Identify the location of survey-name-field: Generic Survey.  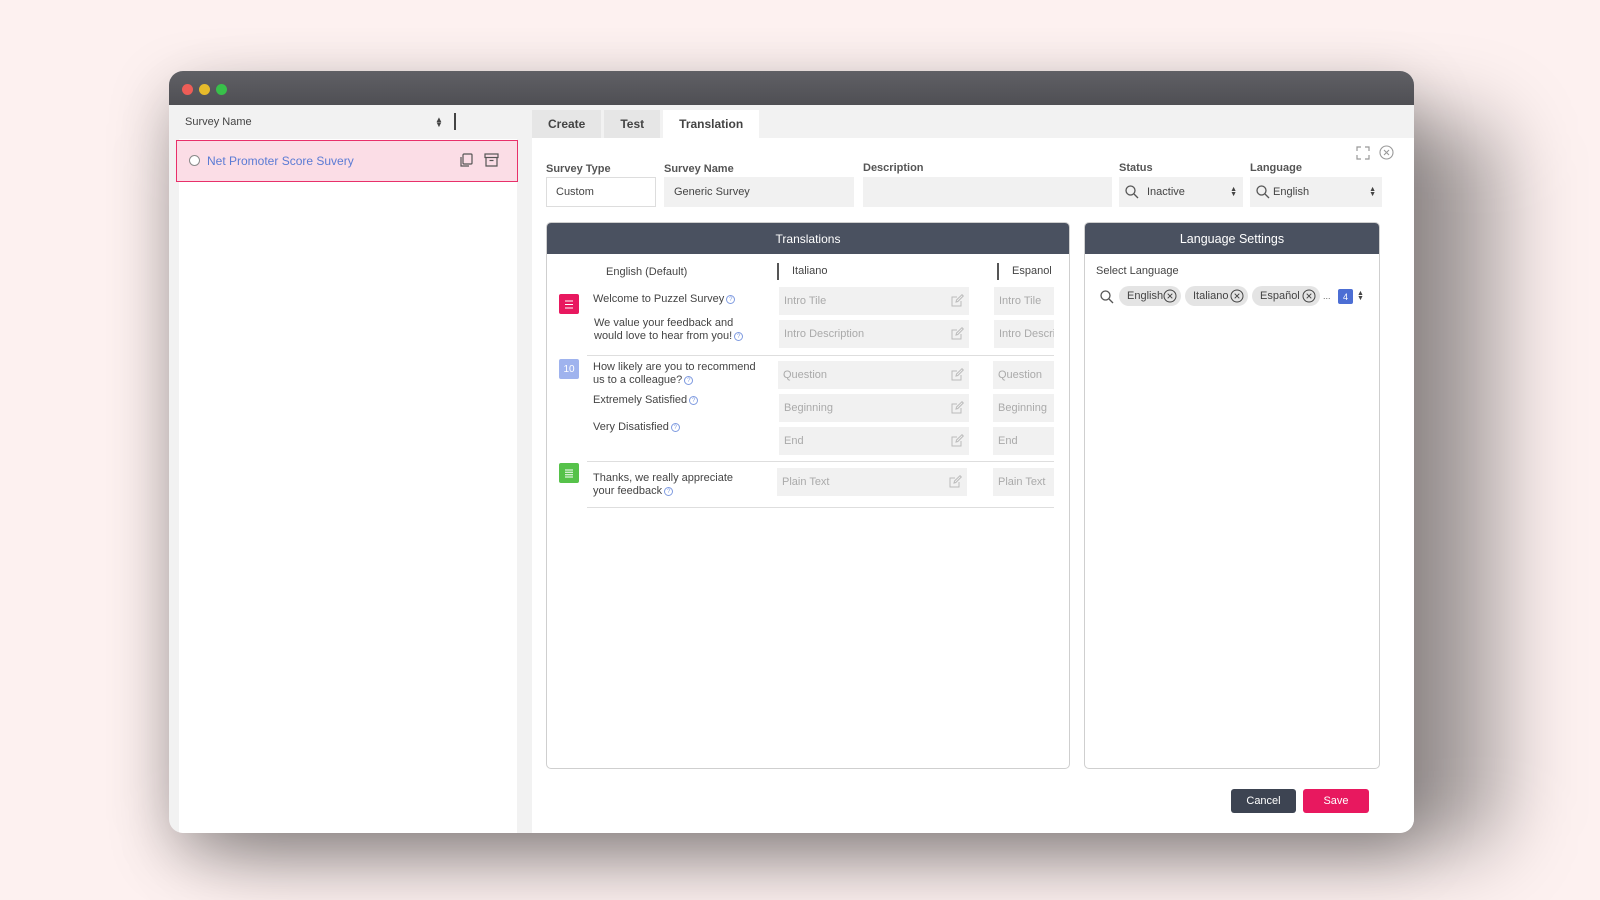
(759, 192).